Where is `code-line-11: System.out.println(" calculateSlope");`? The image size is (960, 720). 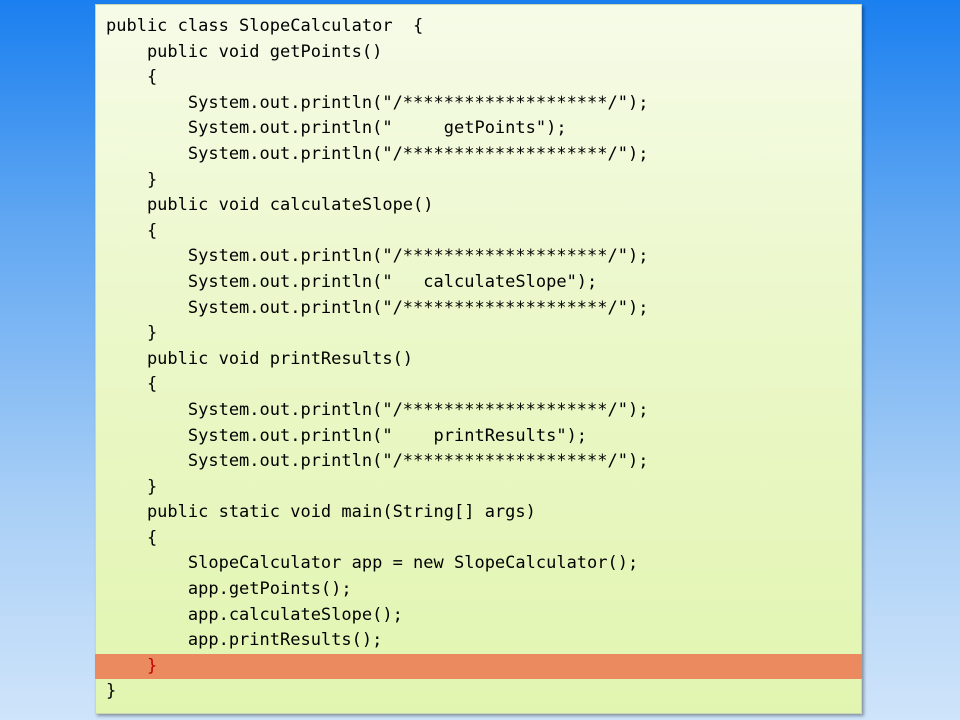 code-line-11: System.out.println(" calculateSlope"); is located at coordinates (478, 283).